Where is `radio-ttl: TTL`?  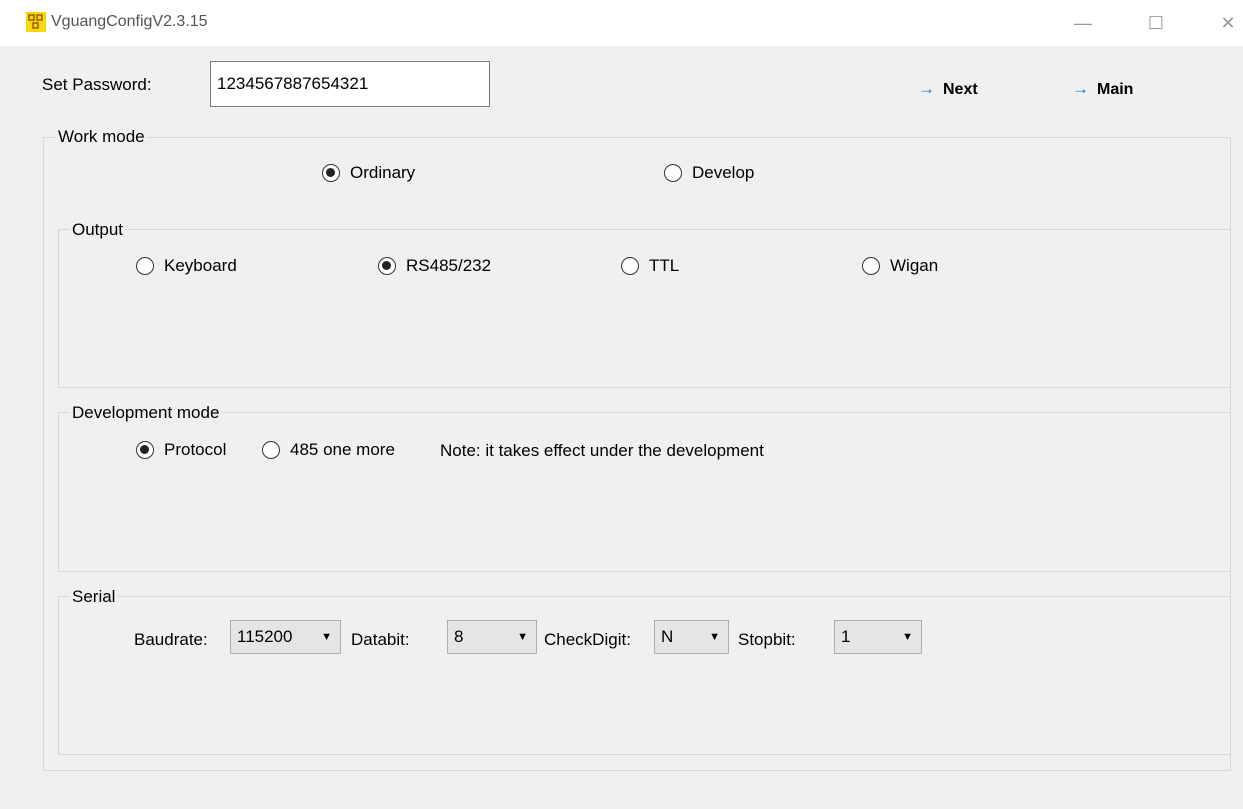 radio-ttl: TTL is located at coordinates (650, 266).